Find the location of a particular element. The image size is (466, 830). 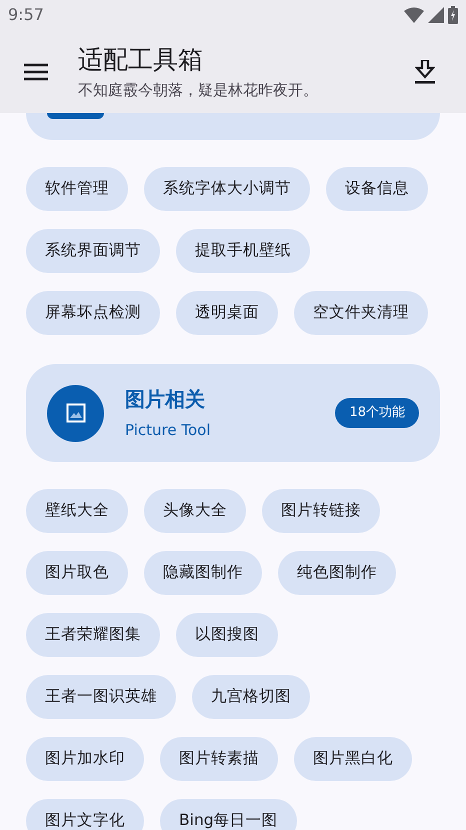

tool-chip: 隐藏图制作 is located at coordinates (203, 573).